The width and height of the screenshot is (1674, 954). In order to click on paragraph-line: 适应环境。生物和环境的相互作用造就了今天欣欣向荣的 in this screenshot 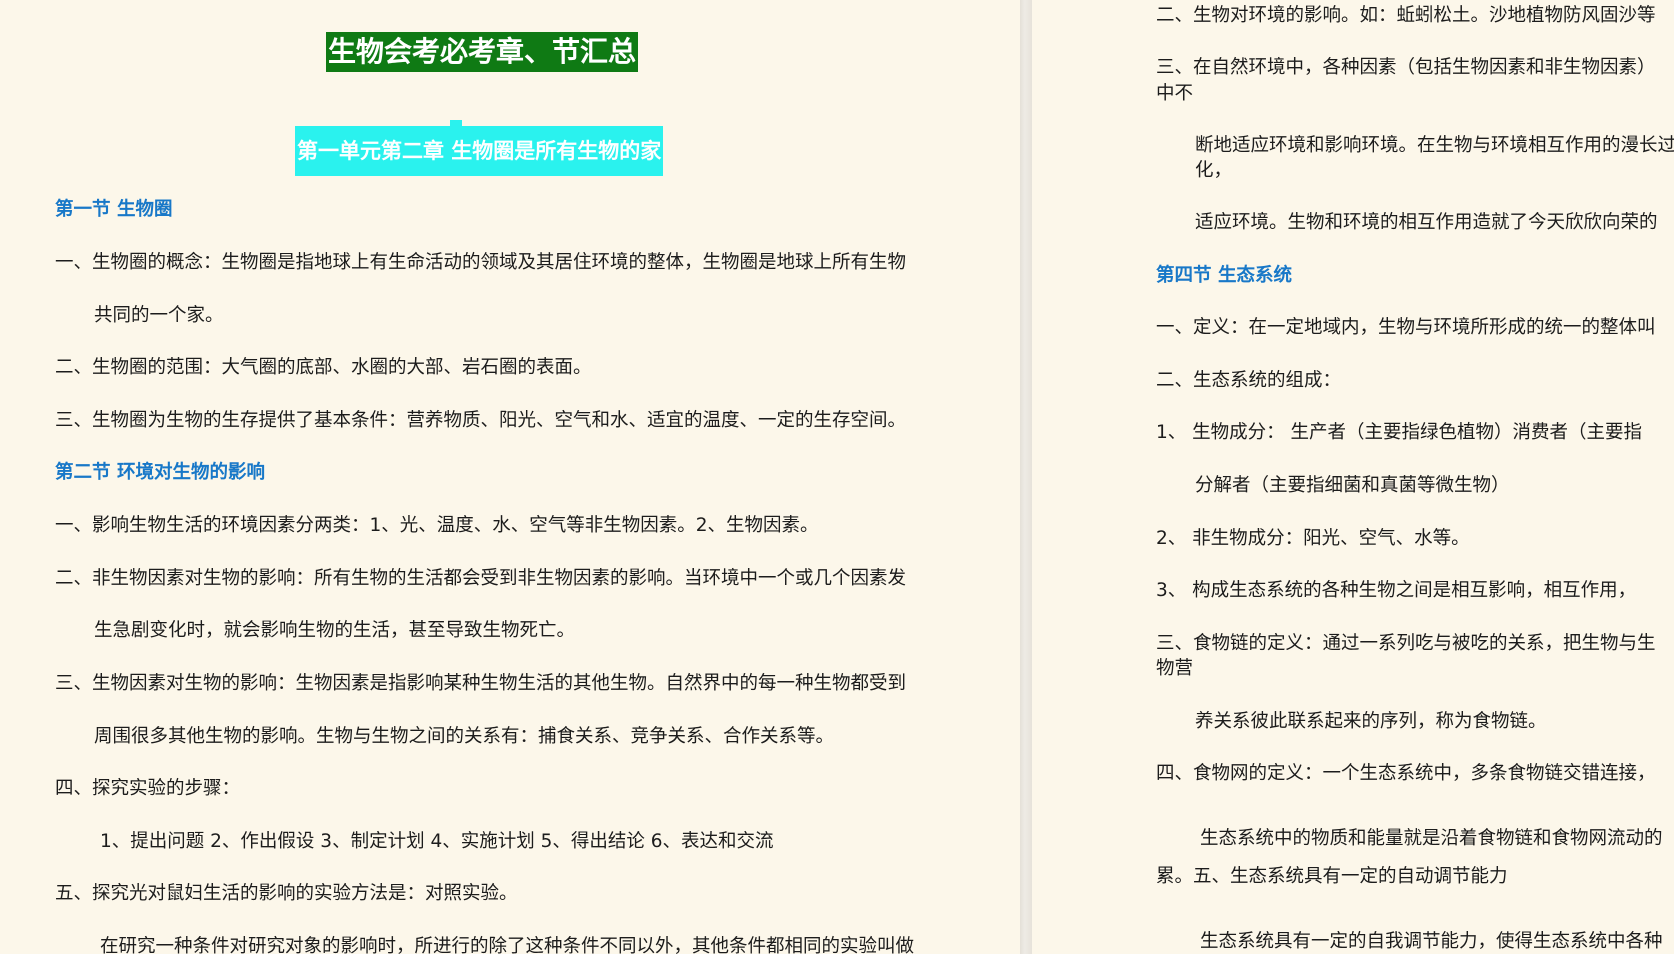, I will do `click(1426, 222)`.